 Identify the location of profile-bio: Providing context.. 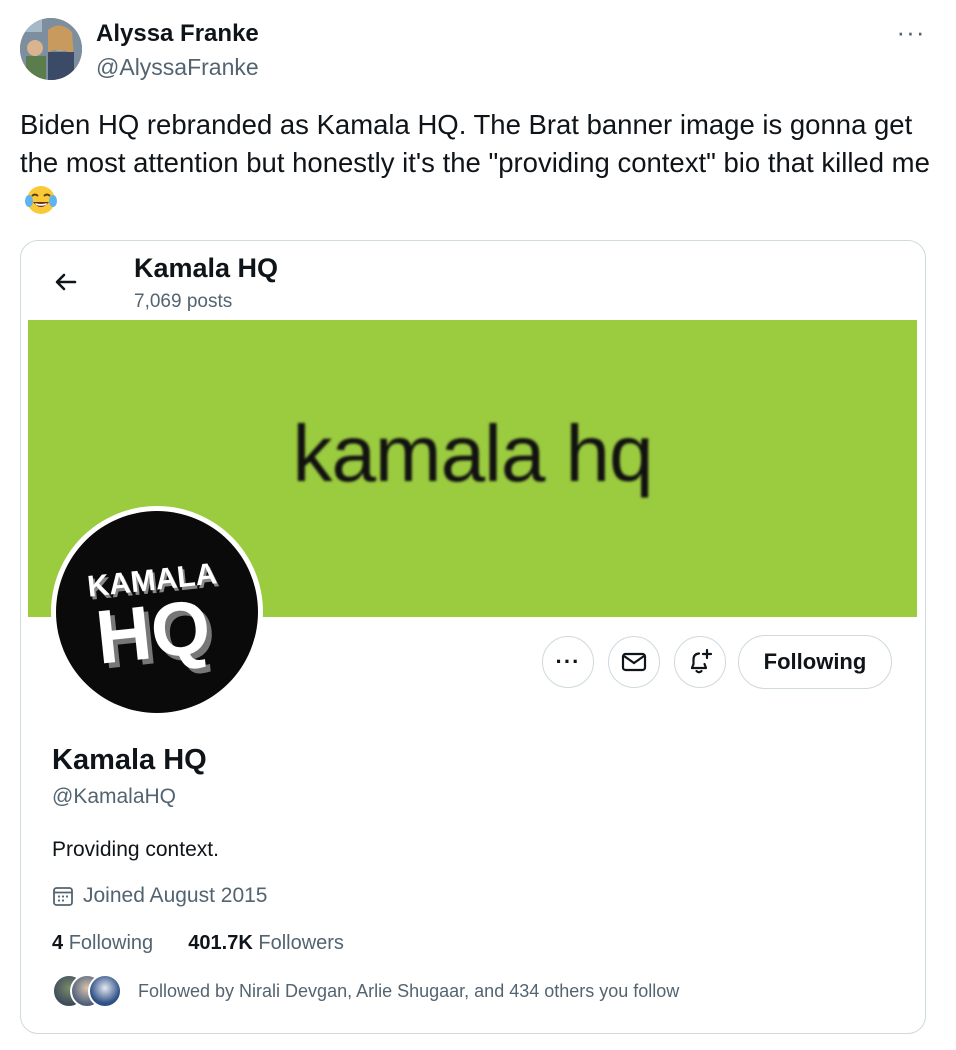
(135, 849).